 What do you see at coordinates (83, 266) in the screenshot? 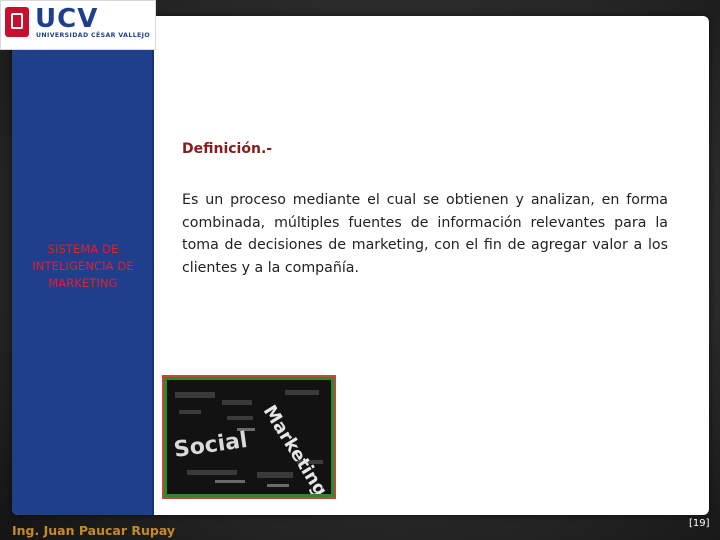
I see `section-label: SISTEMA DE INTELIGENCIA DE MARKETING` at bounding box center [83, 266].